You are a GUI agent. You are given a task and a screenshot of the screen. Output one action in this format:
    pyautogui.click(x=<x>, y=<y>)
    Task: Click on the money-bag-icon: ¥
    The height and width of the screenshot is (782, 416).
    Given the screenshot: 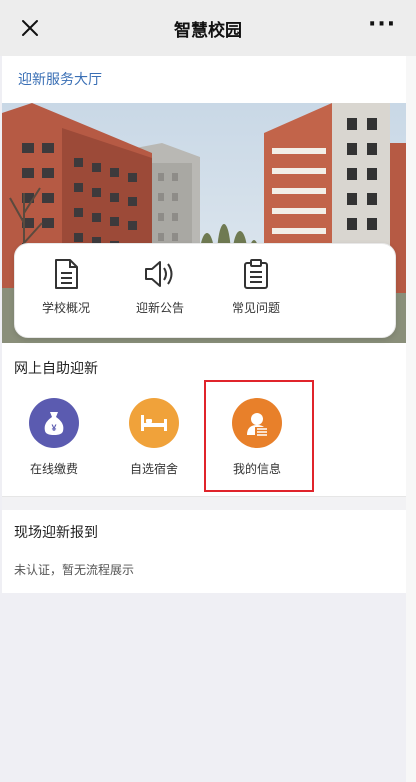 What is the action you would take?
    pyautogui.click(x=54, y=423)
    